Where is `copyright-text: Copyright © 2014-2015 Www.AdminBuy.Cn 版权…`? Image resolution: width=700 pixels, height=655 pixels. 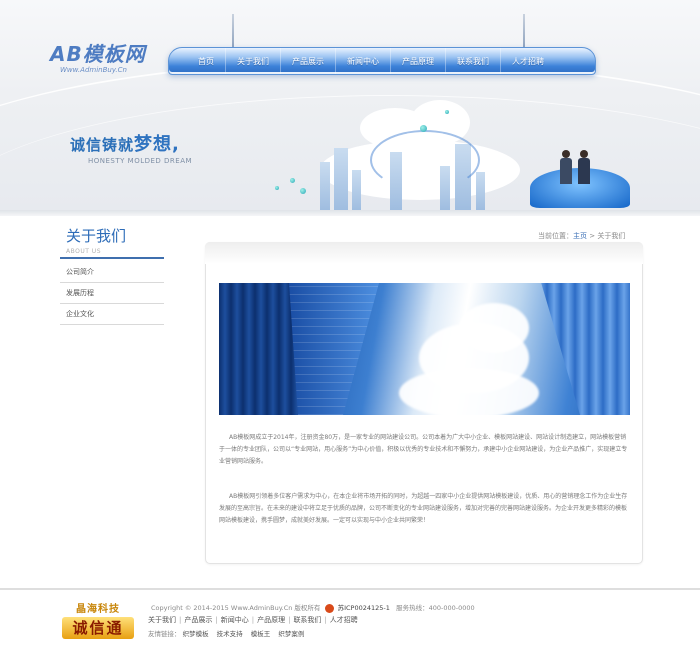
copyright-text: Copyright © 2014-2015 Www.AdminBuy.Cn 版权… is located at coordinates (236, 608).